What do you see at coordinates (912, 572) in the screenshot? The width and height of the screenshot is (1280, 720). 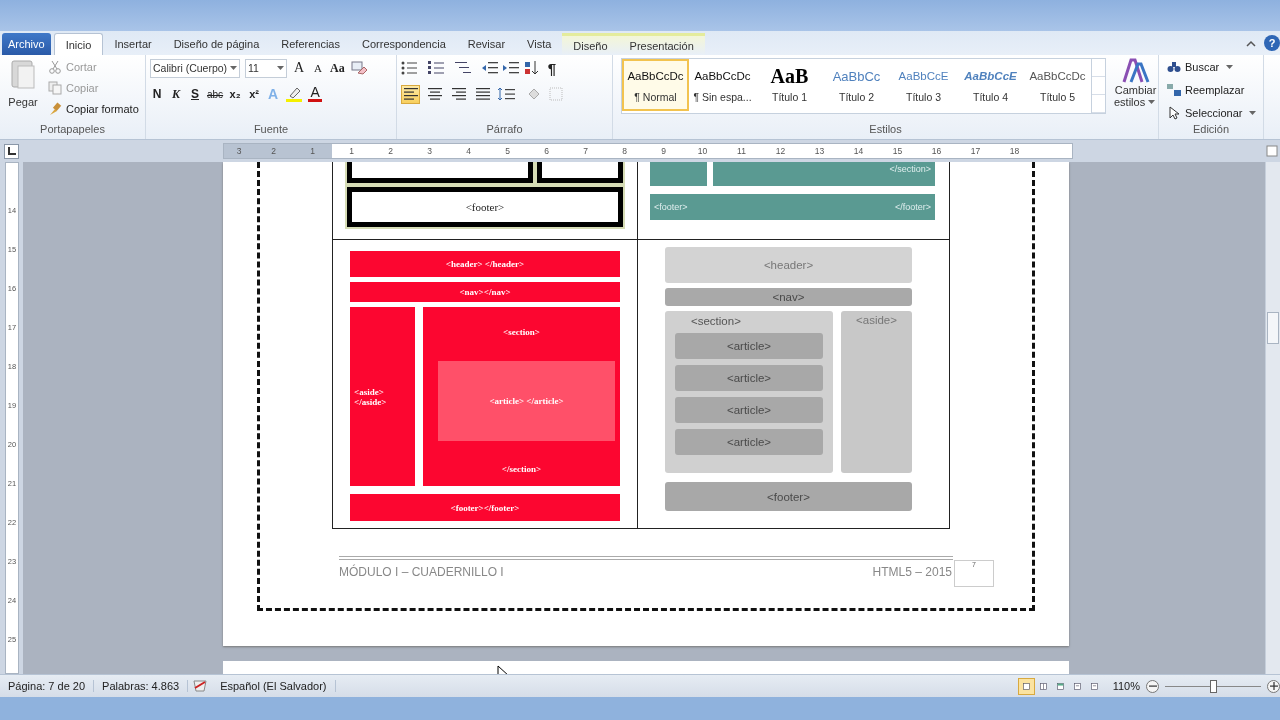 I see `footer-text: HTML5 – 2015` at bounding box center [912, 572].